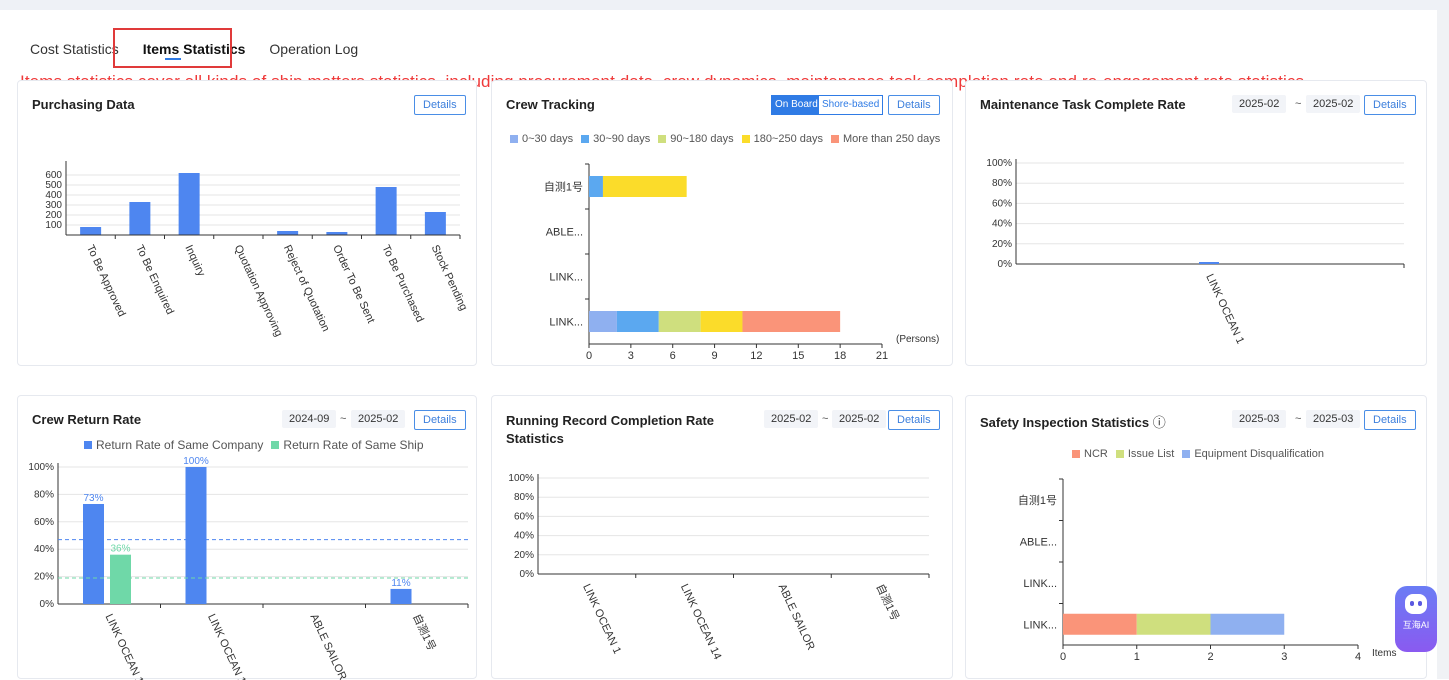 The image size is (1449, 680). I want to click on data-label: 73%, so click(93, 498).